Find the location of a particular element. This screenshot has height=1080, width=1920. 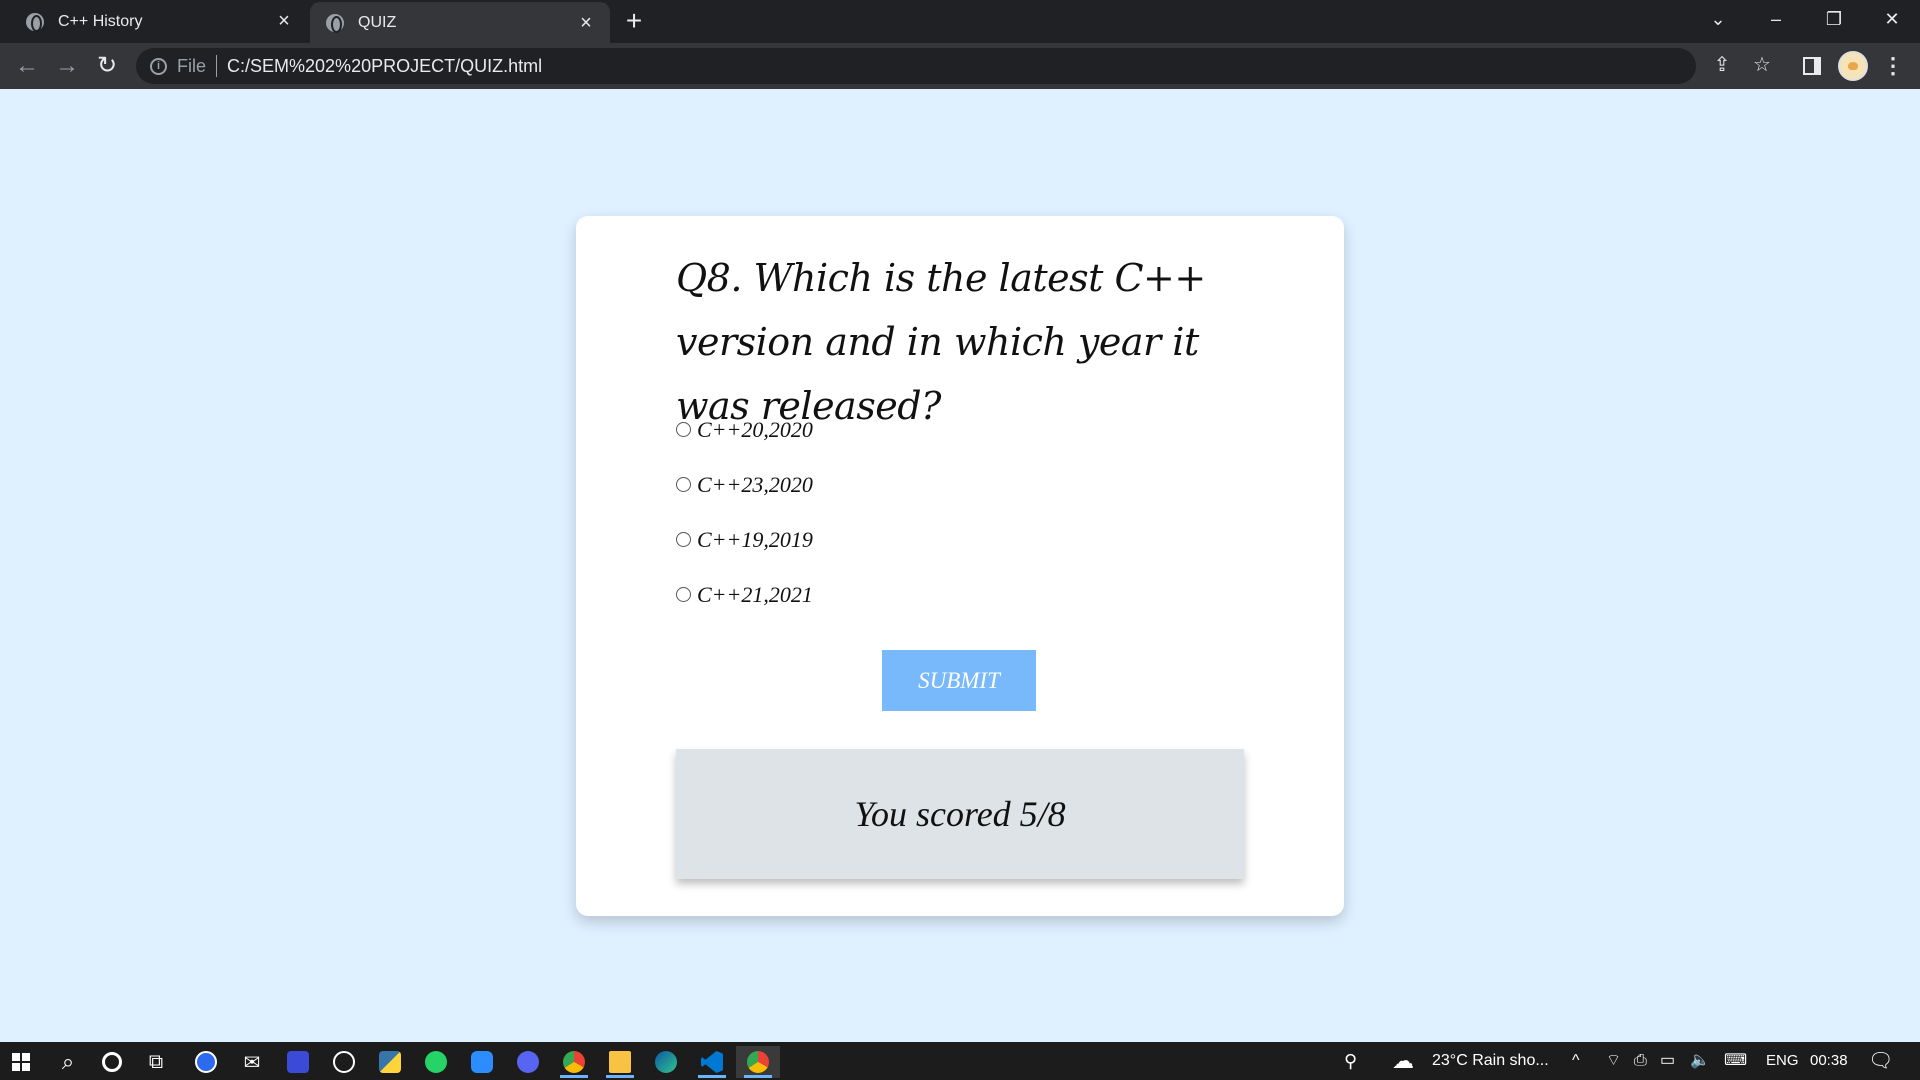

forward-arrow-icon: → is located at coordinates (67, 66).